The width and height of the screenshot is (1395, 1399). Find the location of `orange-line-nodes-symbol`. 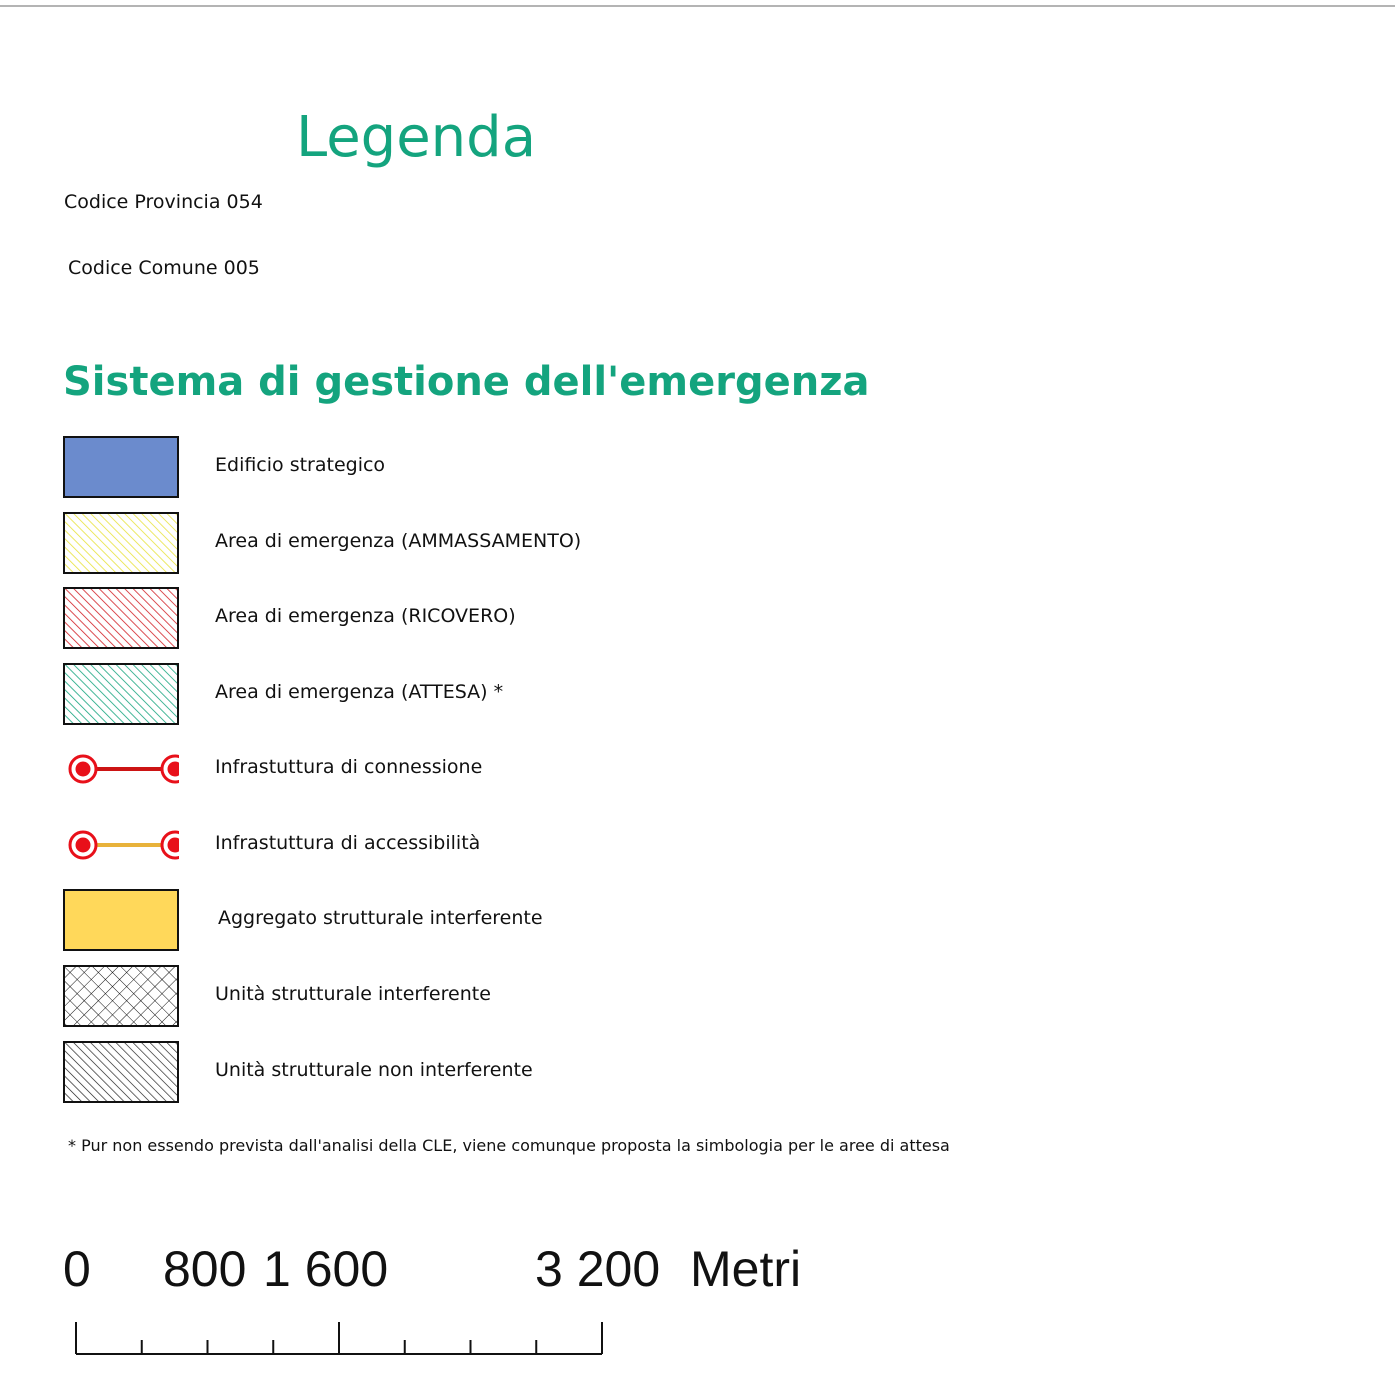

orange-line-nodes-symbol is located at coordinates (123, 845).